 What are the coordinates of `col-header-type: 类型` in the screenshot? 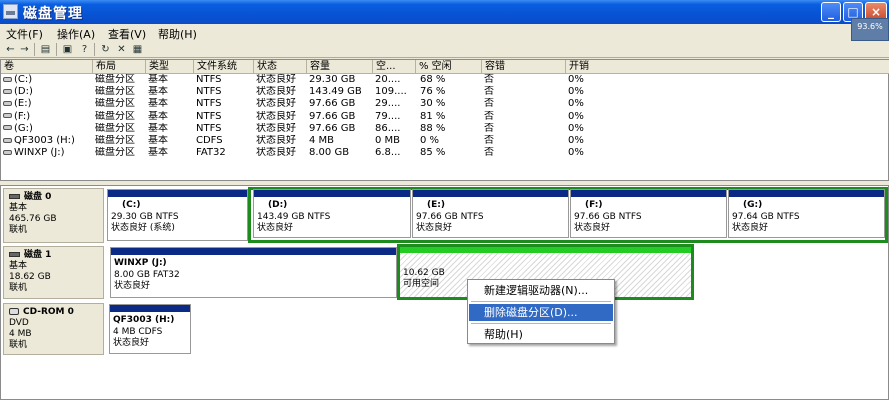 It's located at (170, 67).